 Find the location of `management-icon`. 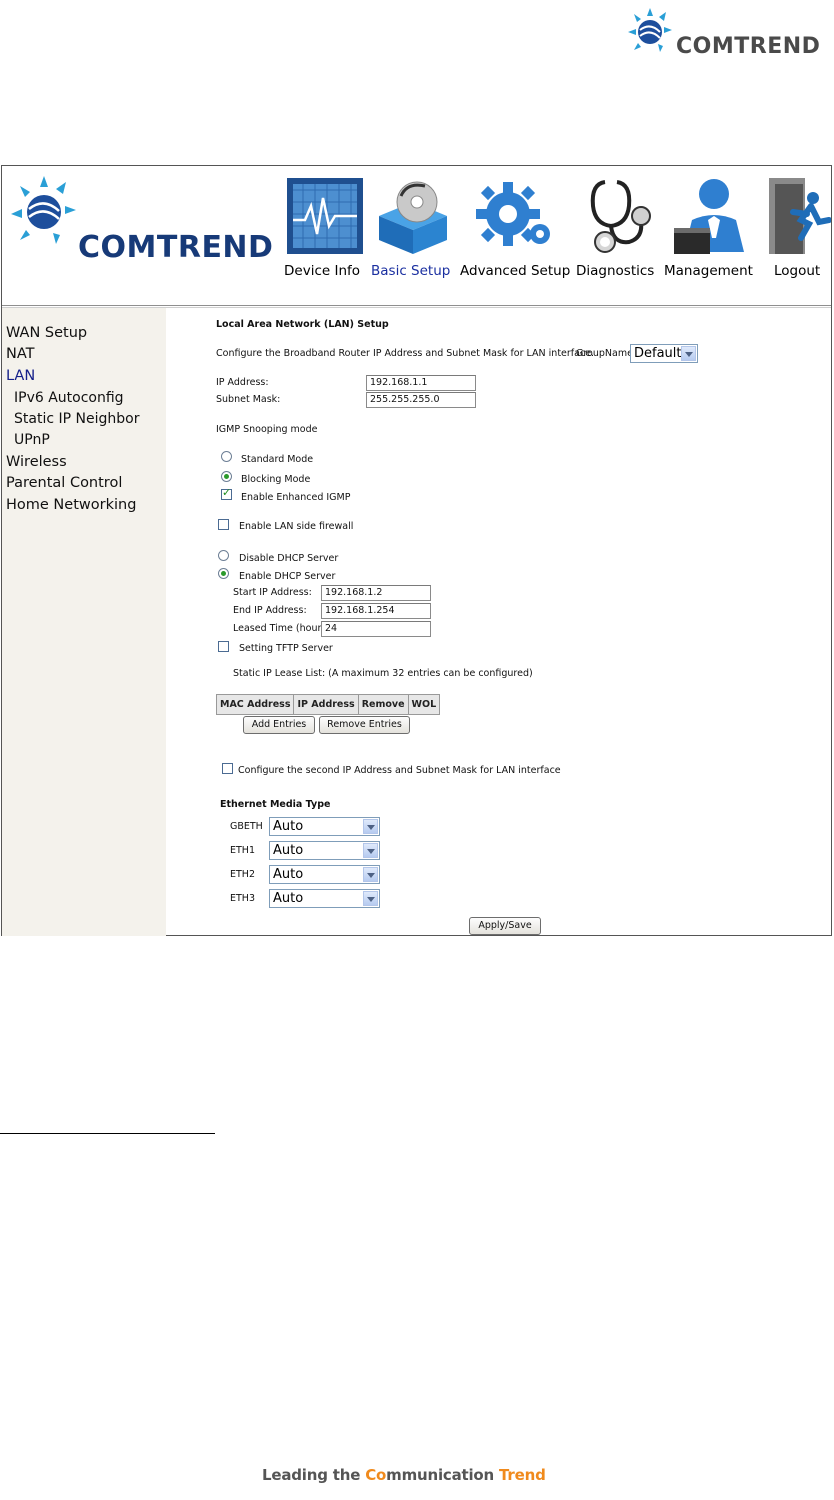

management-icon is located at coordinates (712, 216).